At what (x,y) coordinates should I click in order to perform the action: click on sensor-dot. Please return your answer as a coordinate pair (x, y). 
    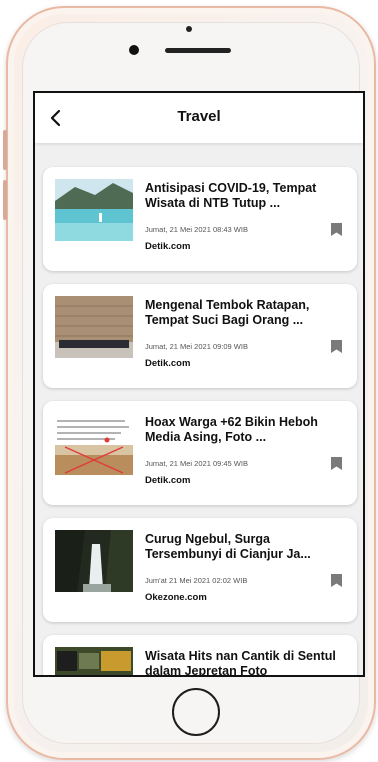
    Looking at the image, I should click on (189, 29).